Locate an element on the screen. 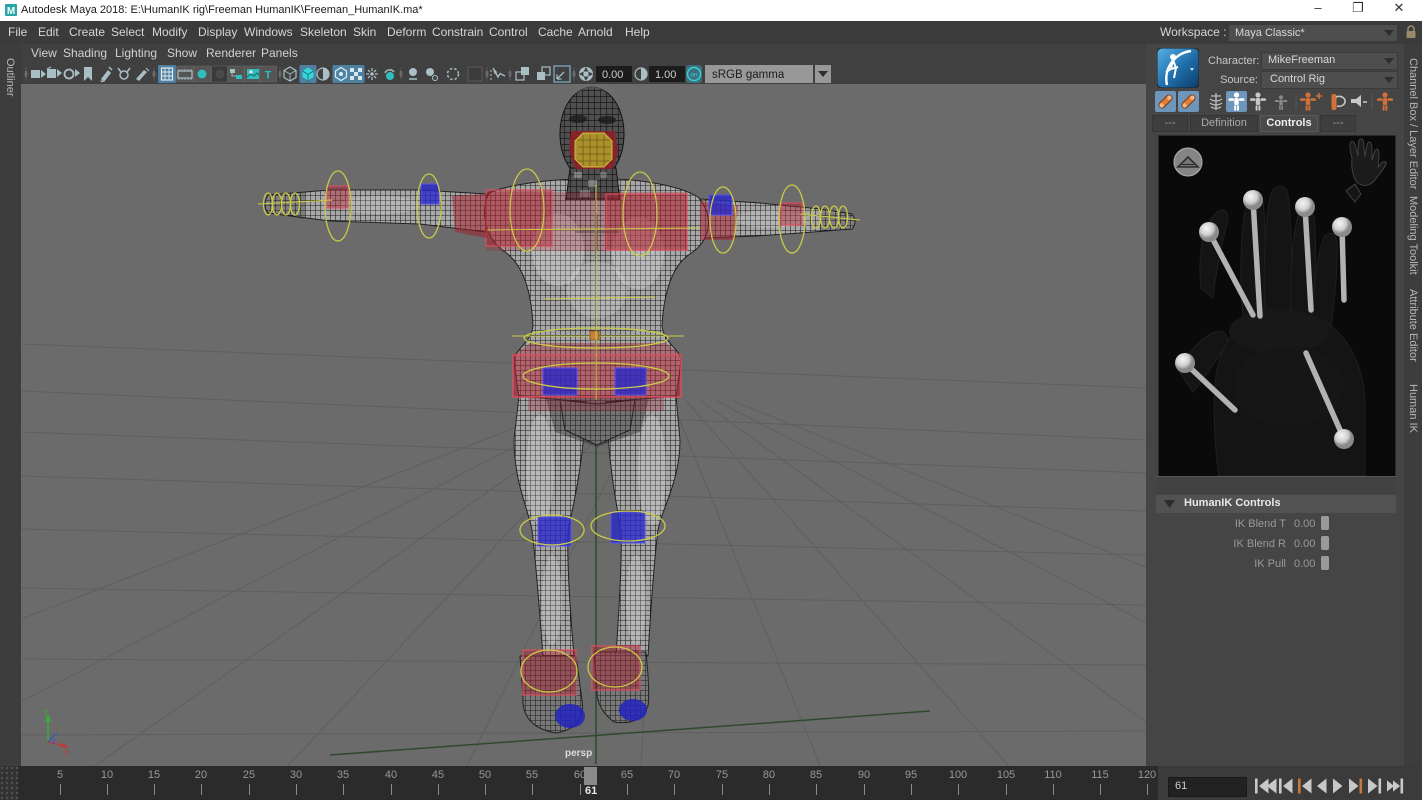  svg-text: M is located at coordinates (11, 11).